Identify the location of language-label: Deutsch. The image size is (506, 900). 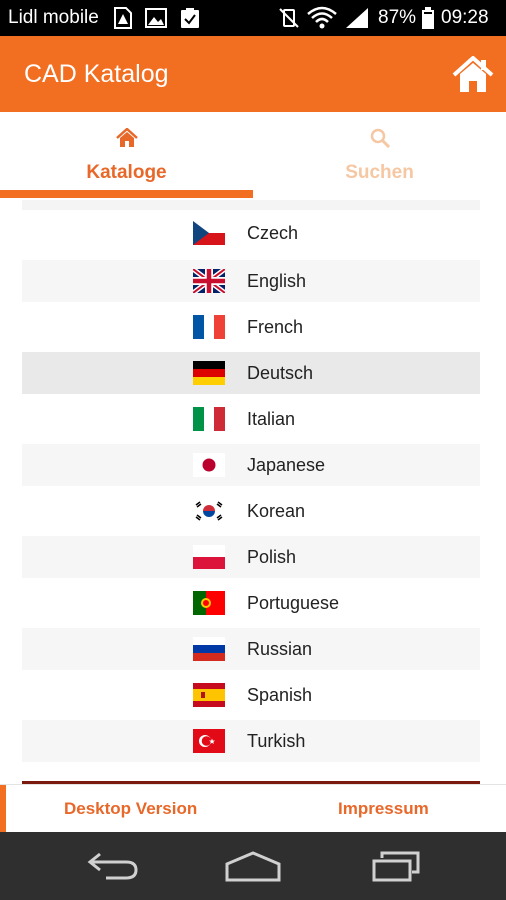
(280, 373).